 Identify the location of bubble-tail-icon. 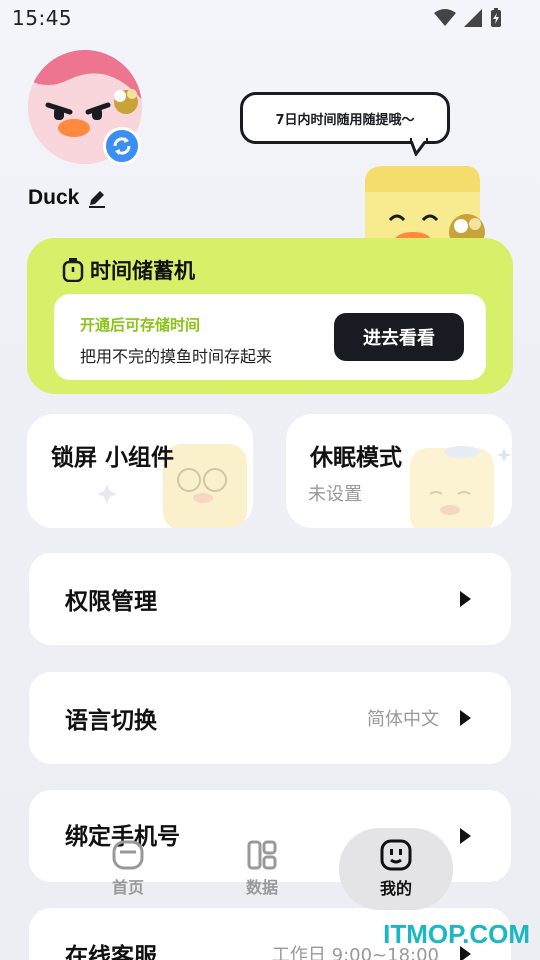
(419, 147).